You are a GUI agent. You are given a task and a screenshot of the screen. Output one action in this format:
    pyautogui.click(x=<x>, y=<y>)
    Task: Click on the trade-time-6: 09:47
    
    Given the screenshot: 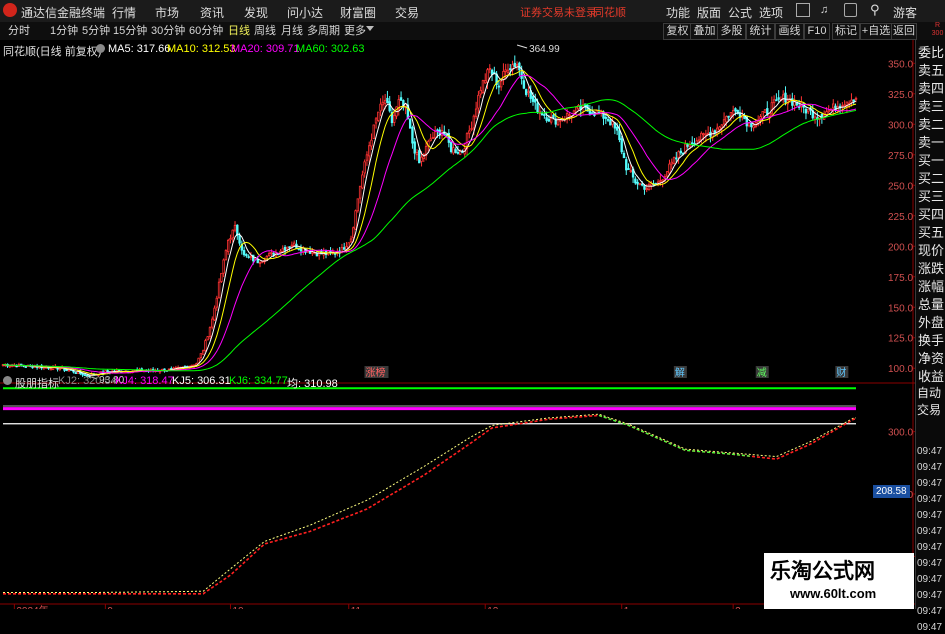 What is the action you would take?
    pyautogui.click(x=930, y=547)
    